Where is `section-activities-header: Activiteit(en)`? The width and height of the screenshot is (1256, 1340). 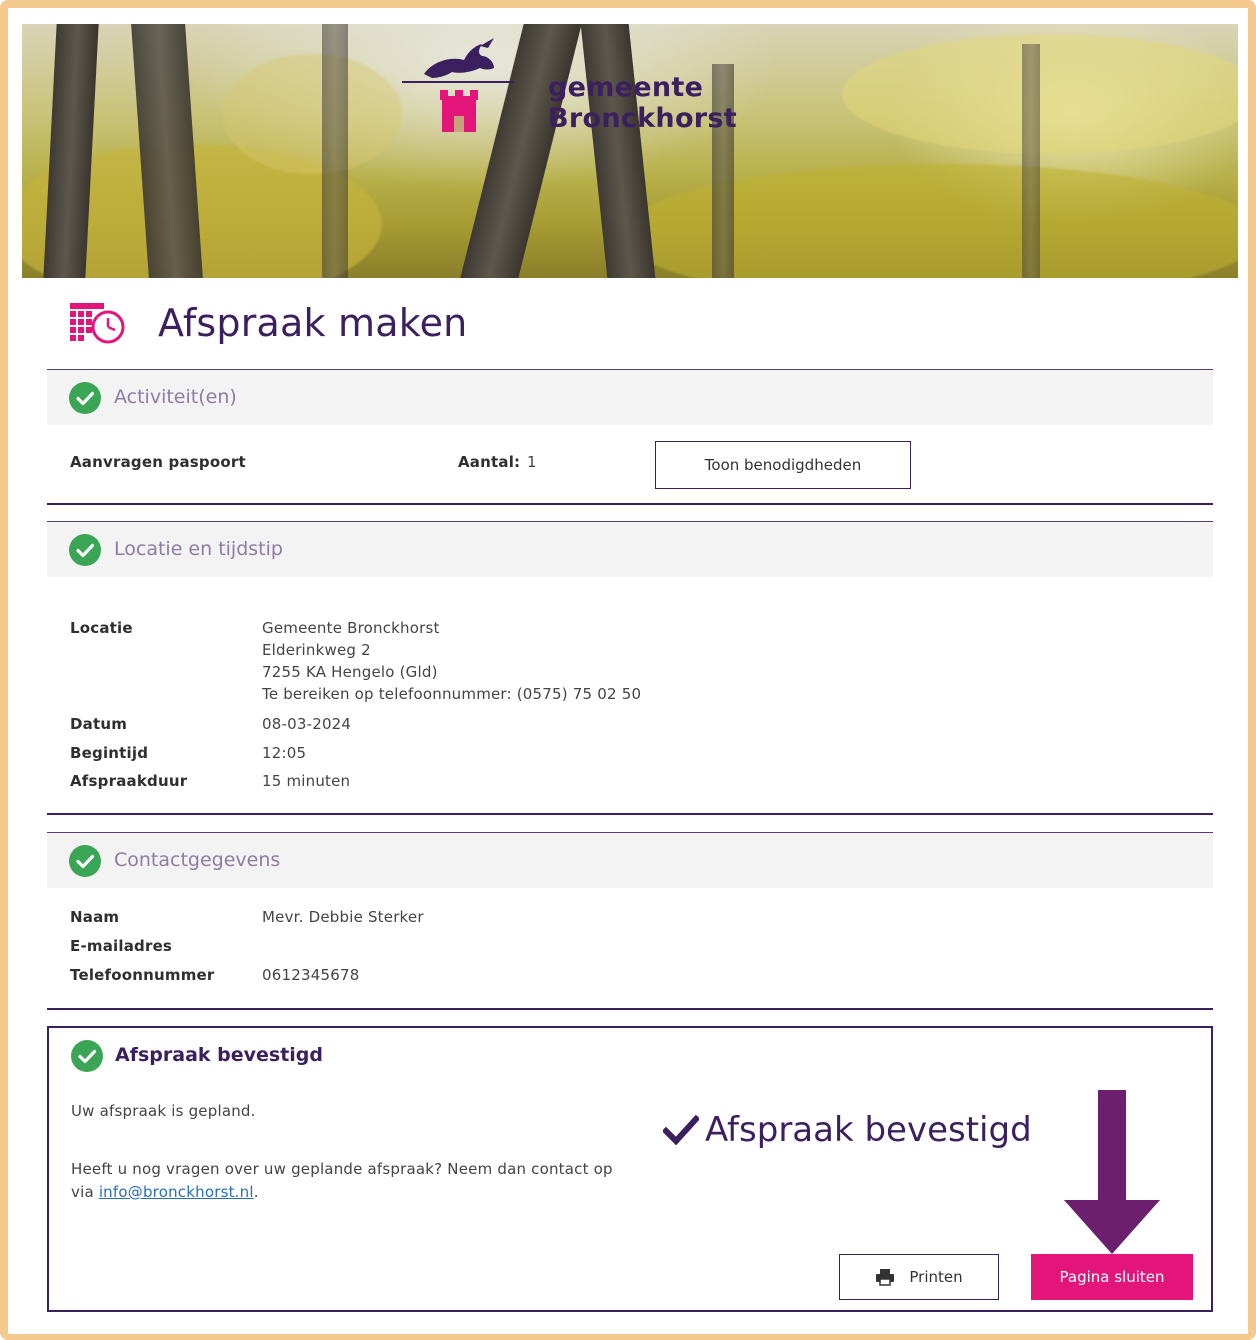 section-activities-header: Activiteit(en) is located at coordinates (630, 397).